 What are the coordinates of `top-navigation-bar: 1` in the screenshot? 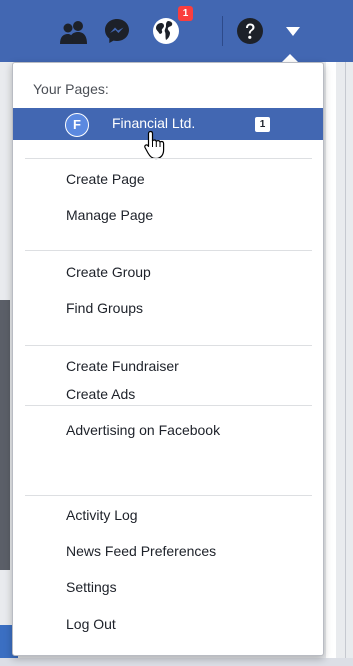 It's located at (176, 31).